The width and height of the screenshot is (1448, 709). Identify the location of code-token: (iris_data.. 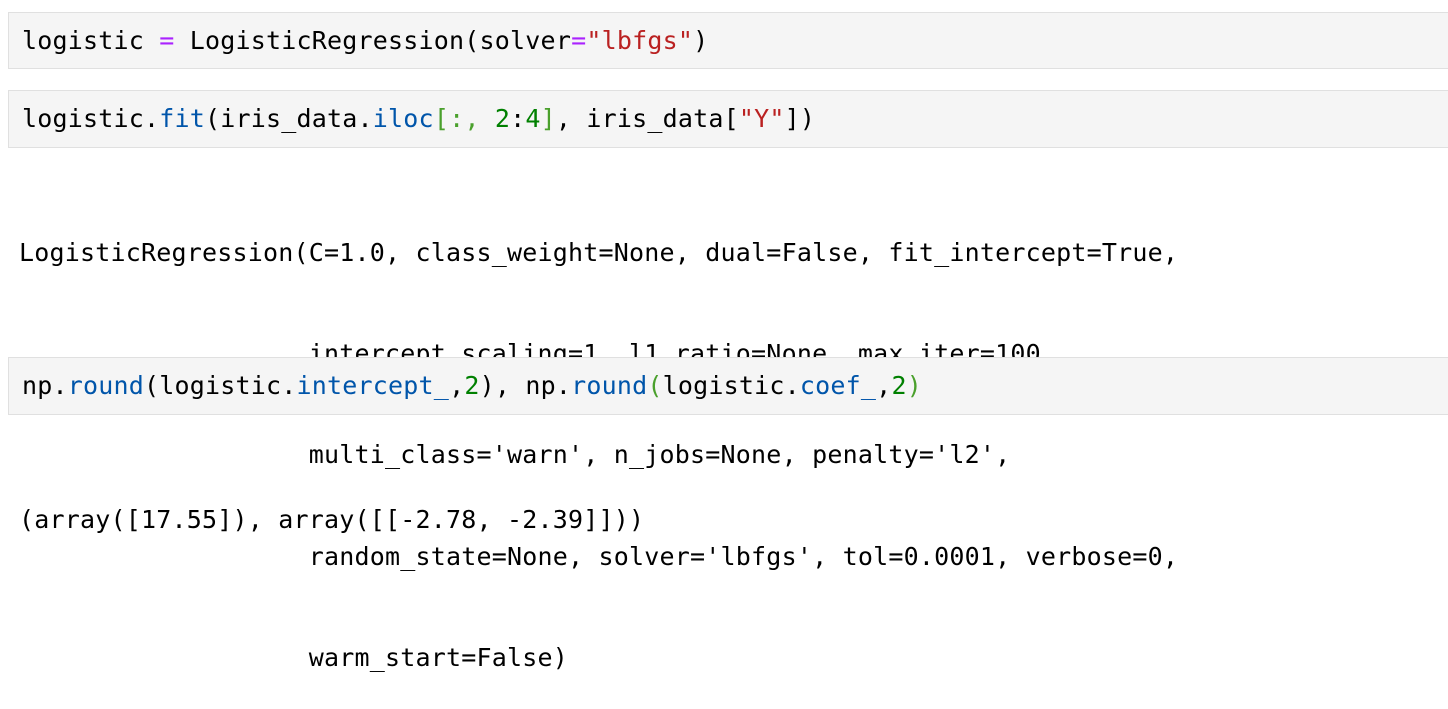
(289, 118).